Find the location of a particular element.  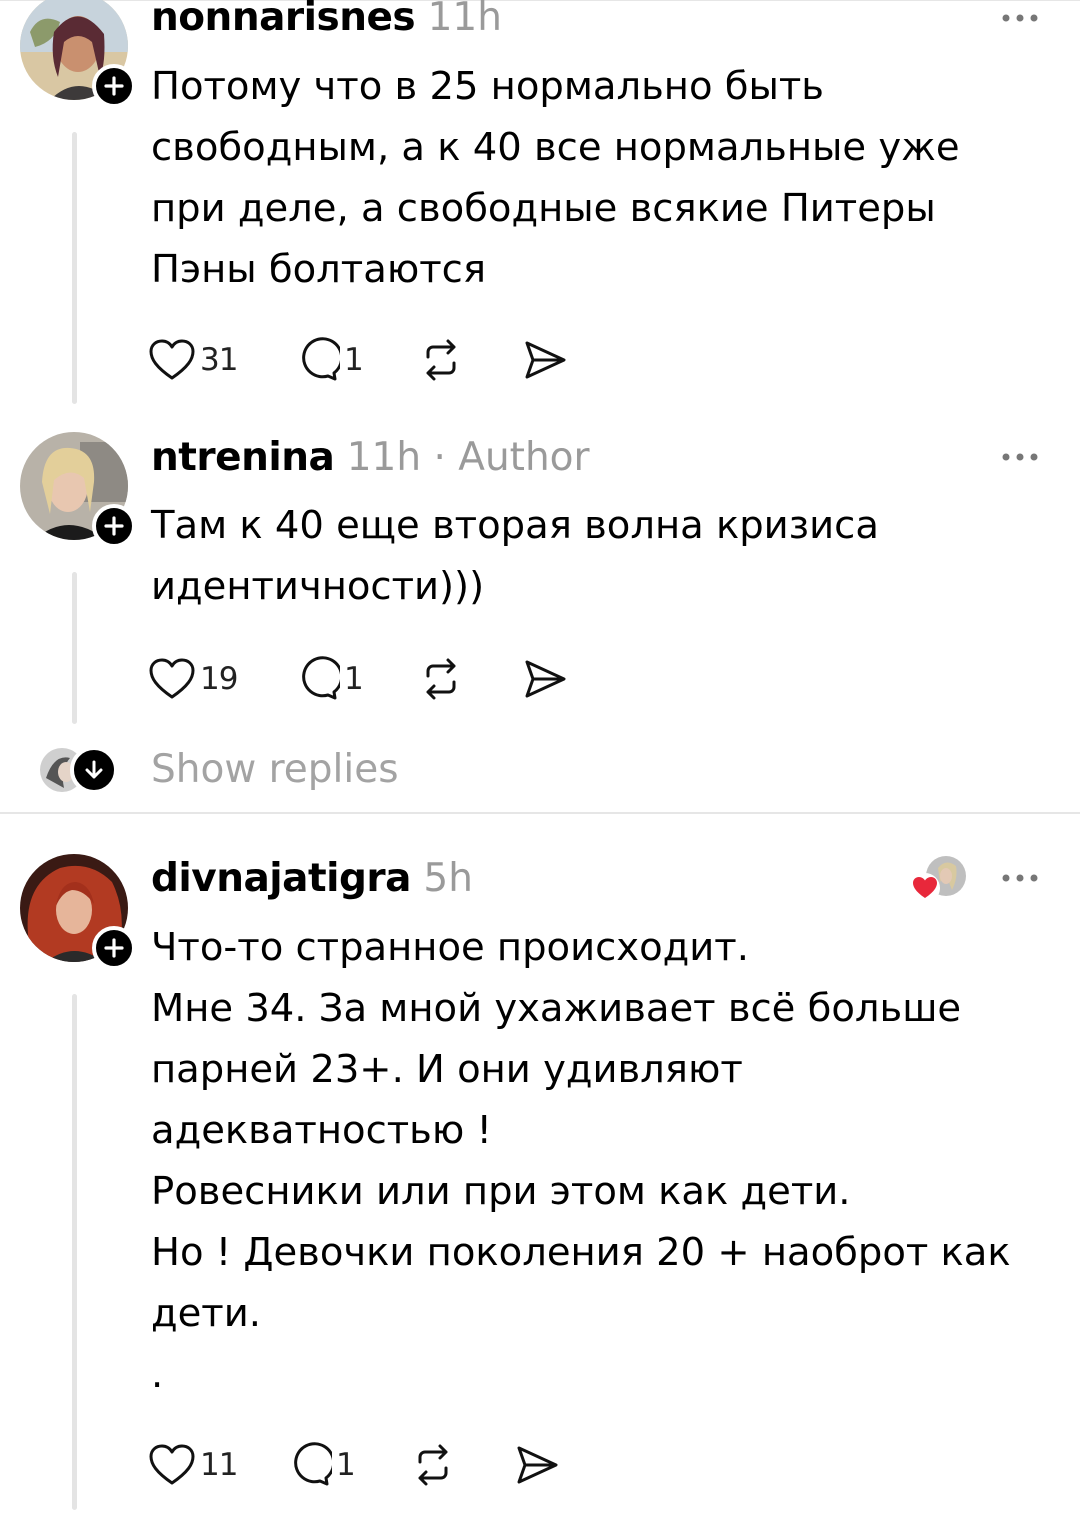

show-replies-button: Show replies is located at coordinates (250, 770).